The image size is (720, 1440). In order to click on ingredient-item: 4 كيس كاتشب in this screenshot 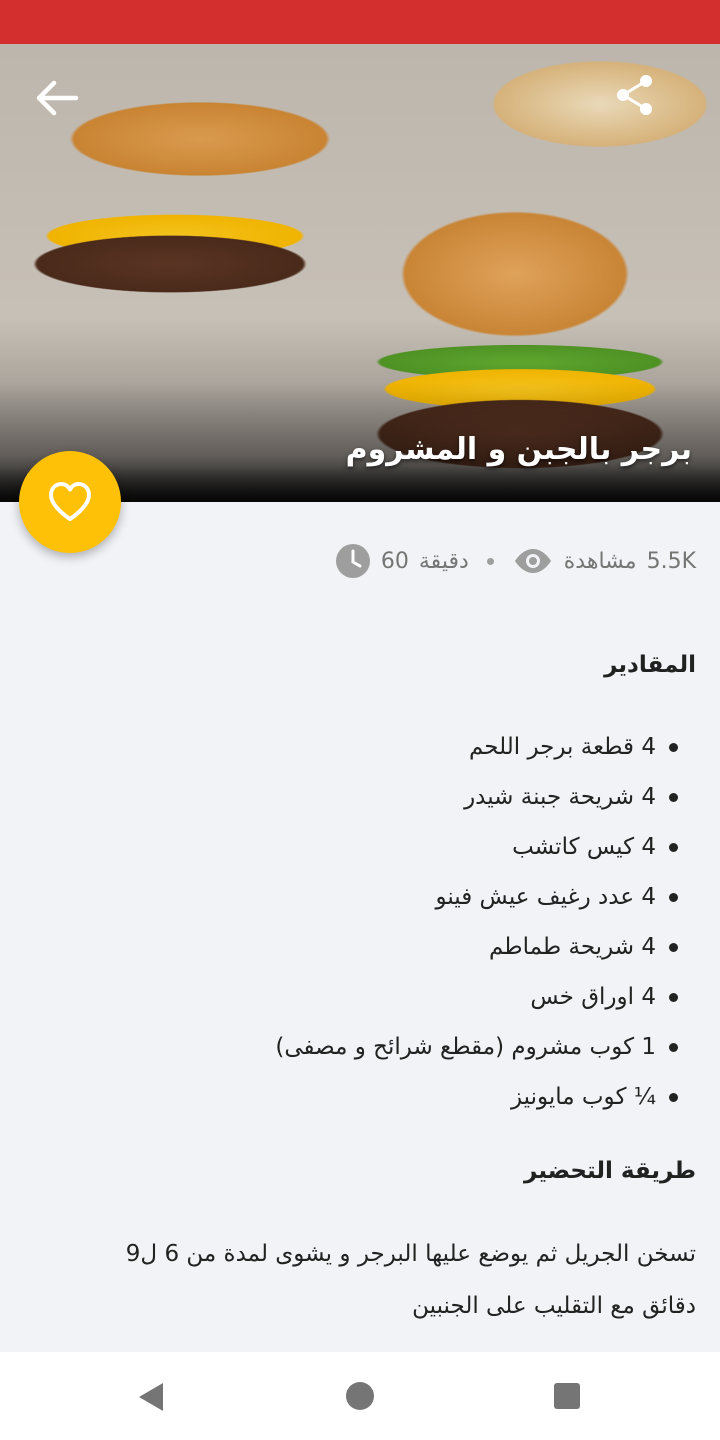, I will do `click(367, 847)`.